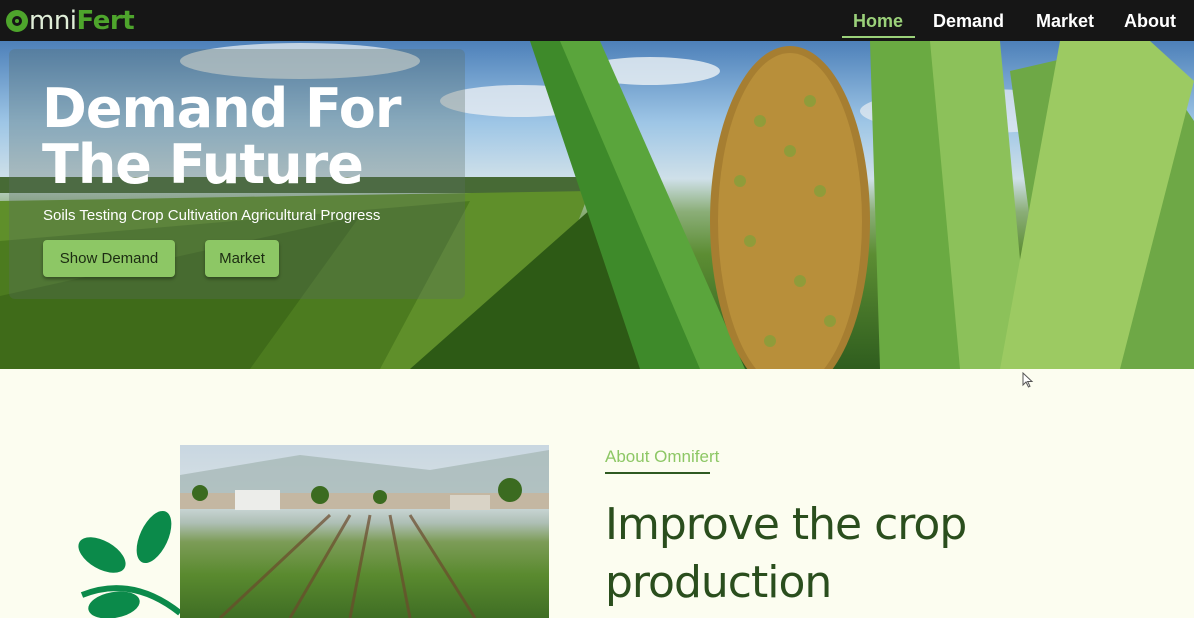 Image resolution: width=1194 pixels, height=618 pixels. What do you see at coordinates (878, 37) in the screenshot?
I see `nav-active-underline` at bounding box center [878, 37].